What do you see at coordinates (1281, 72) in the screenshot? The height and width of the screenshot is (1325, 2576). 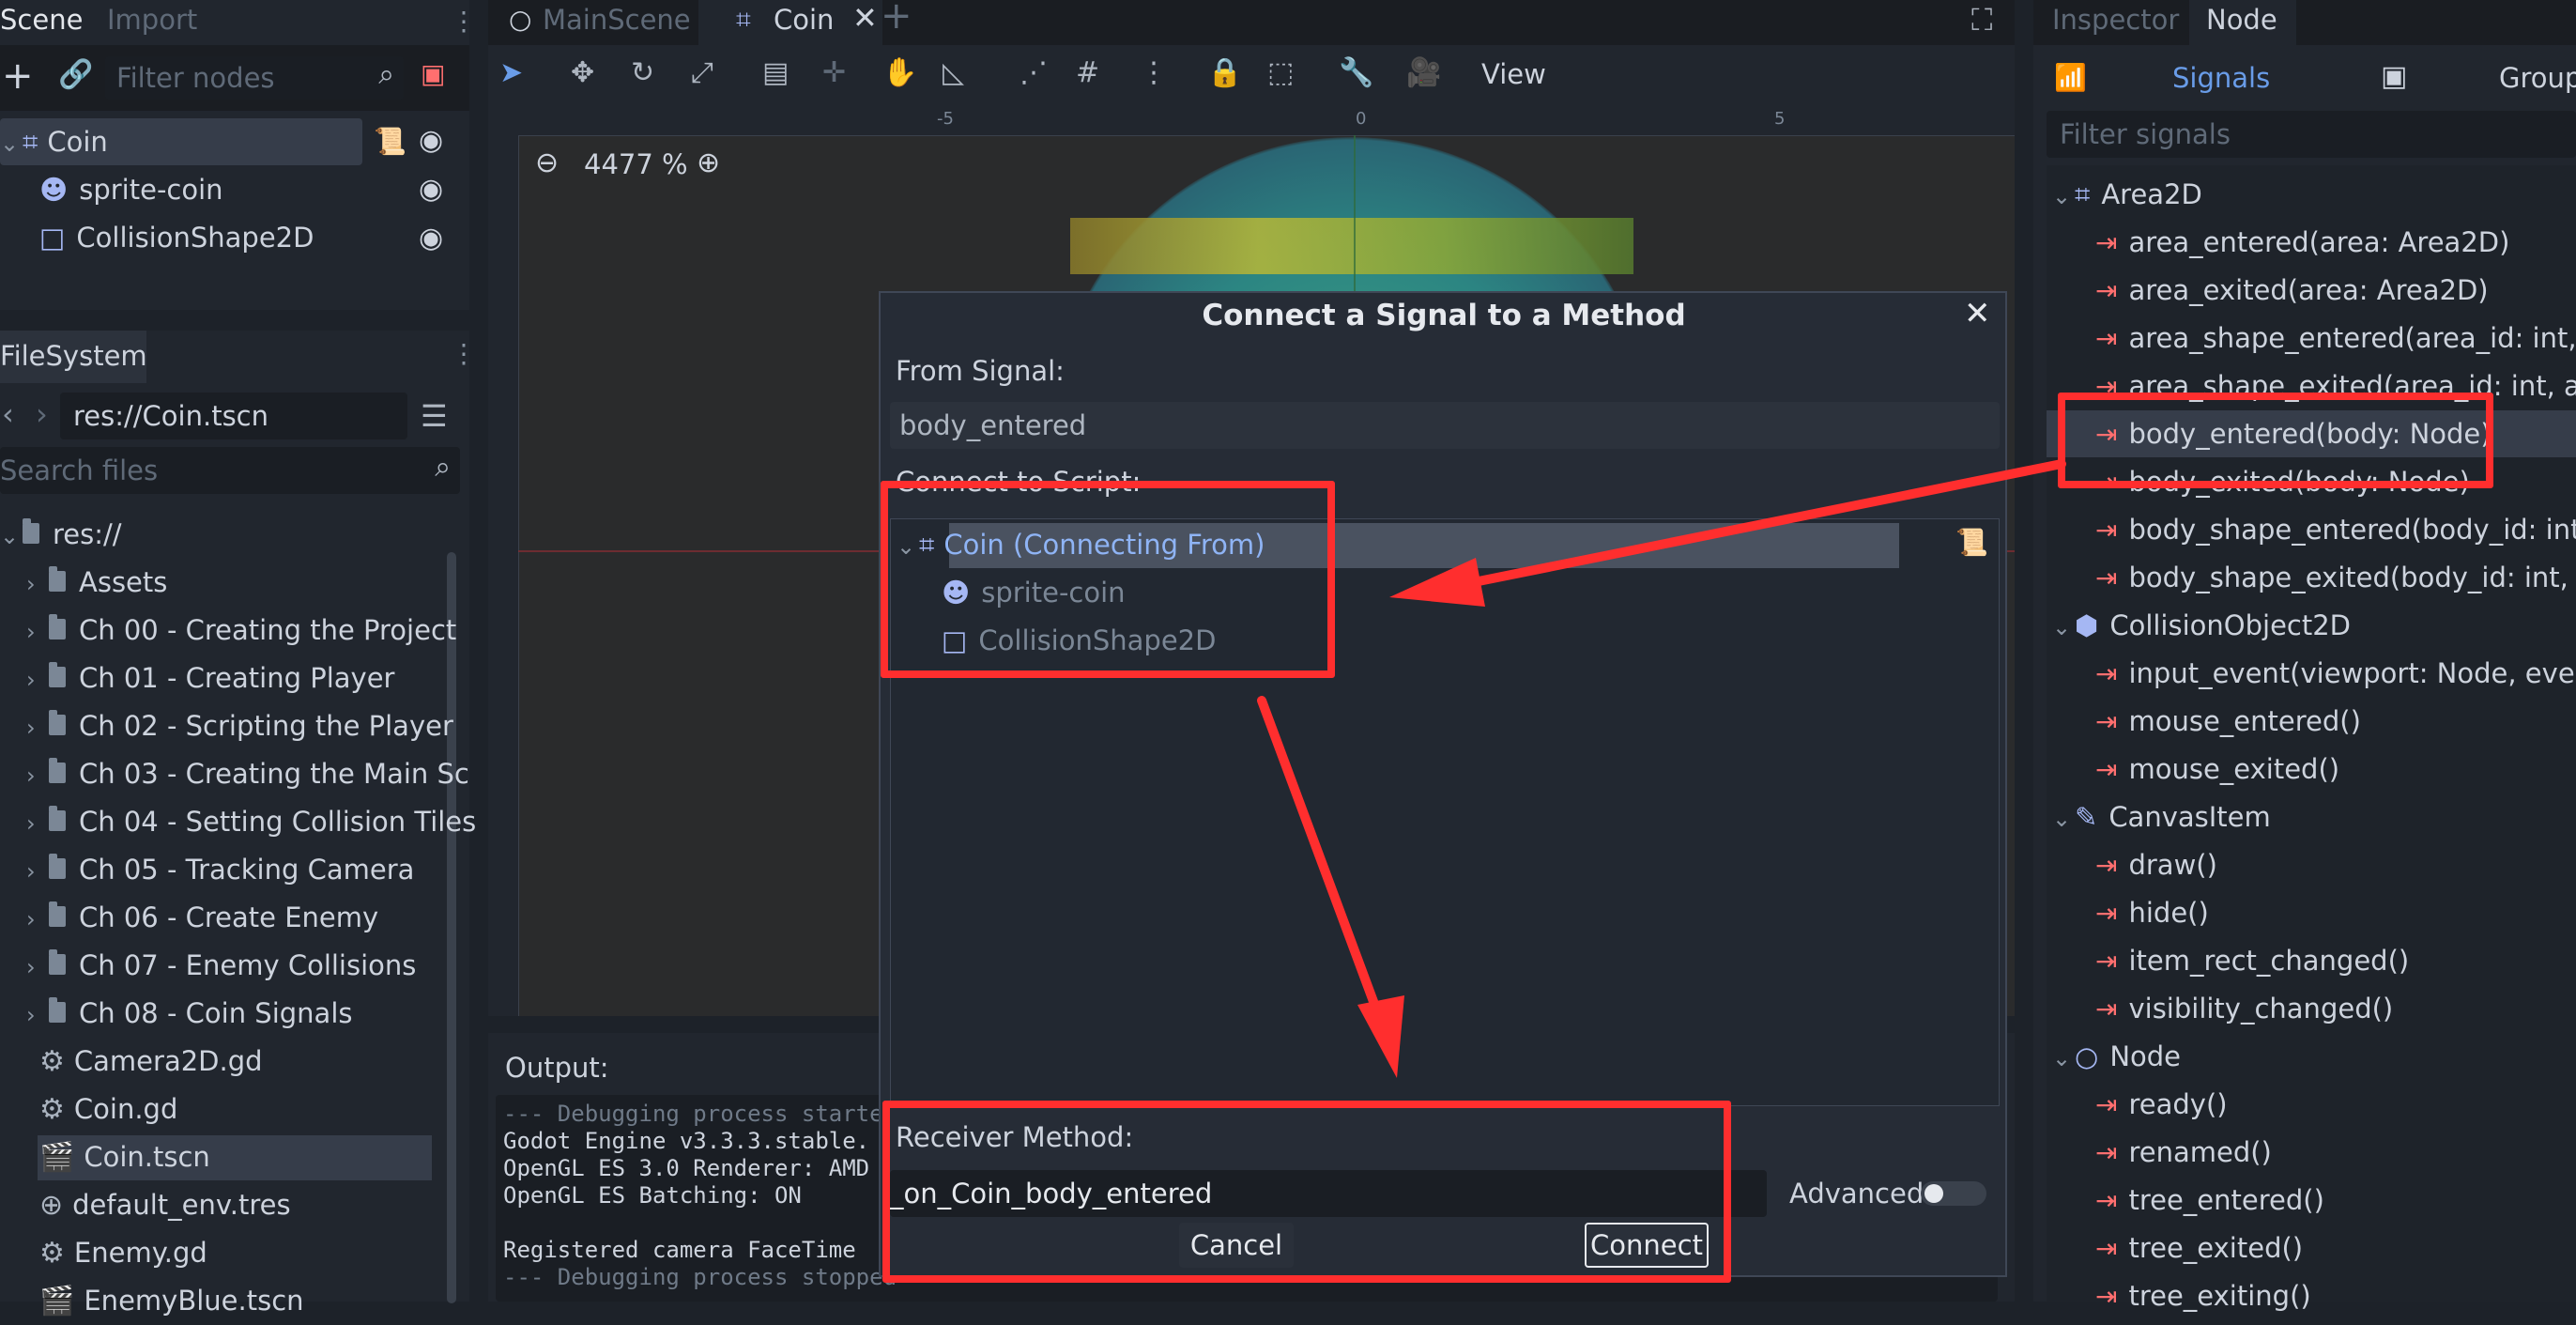 I see `group-icon: ⬚` at bounding box center [1281, 72].